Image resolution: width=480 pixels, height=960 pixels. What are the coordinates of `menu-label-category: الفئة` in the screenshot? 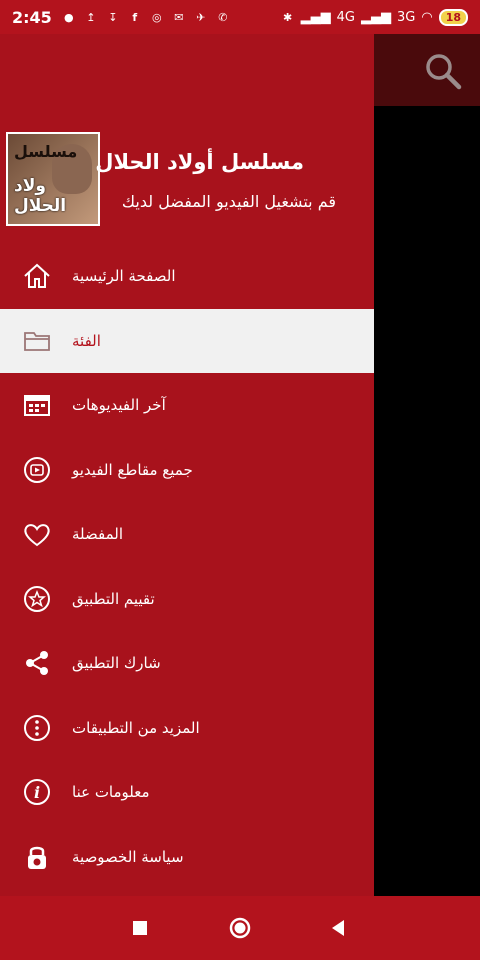 It's located at (86, 340).